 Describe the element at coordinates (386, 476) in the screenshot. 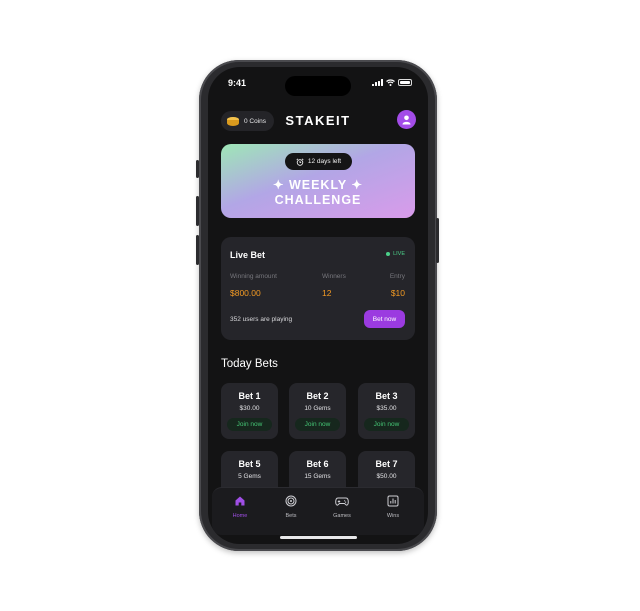

I see `bet-amount: $50.00` at that location.